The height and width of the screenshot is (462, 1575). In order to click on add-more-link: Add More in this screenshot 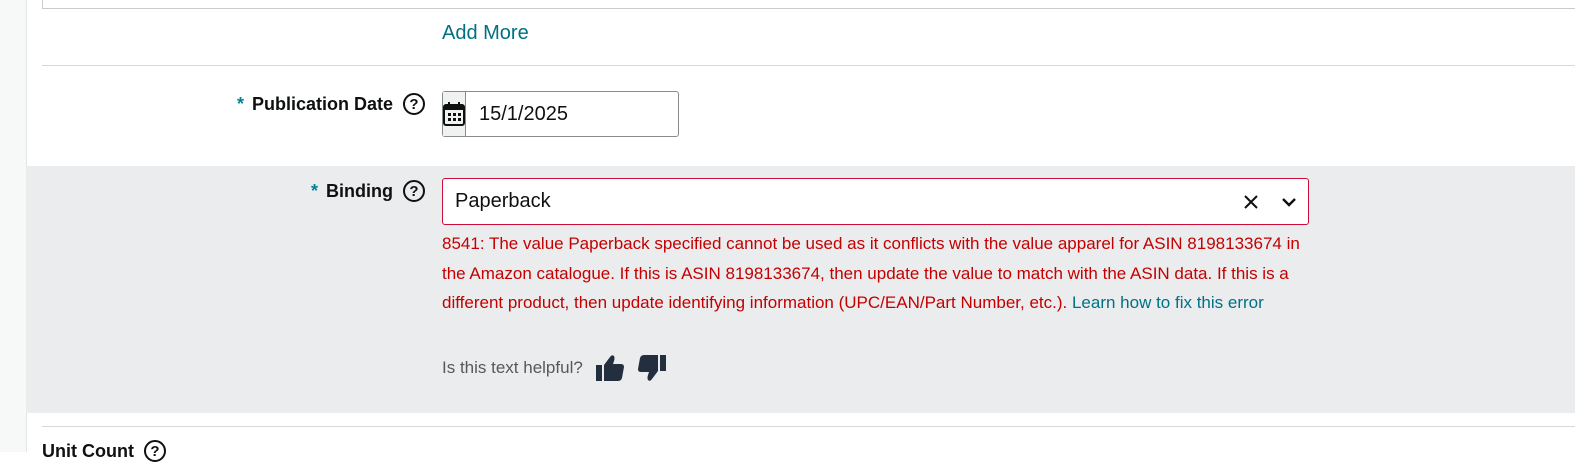, I will do `click(485, 33)`.